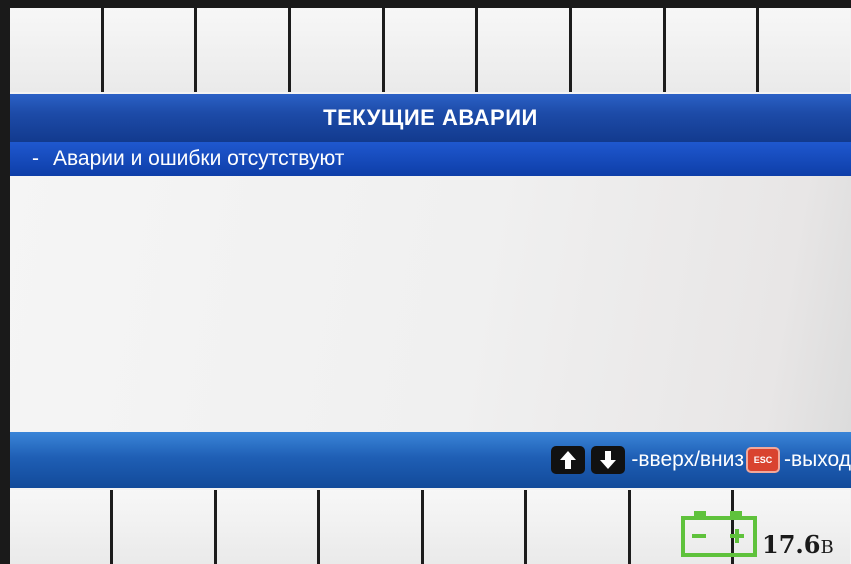  What do you see at coordinates (688, 459) in the screenshot?
I see `nav-hint-text: -вверх/вниз` at bounding box center [688, 459].